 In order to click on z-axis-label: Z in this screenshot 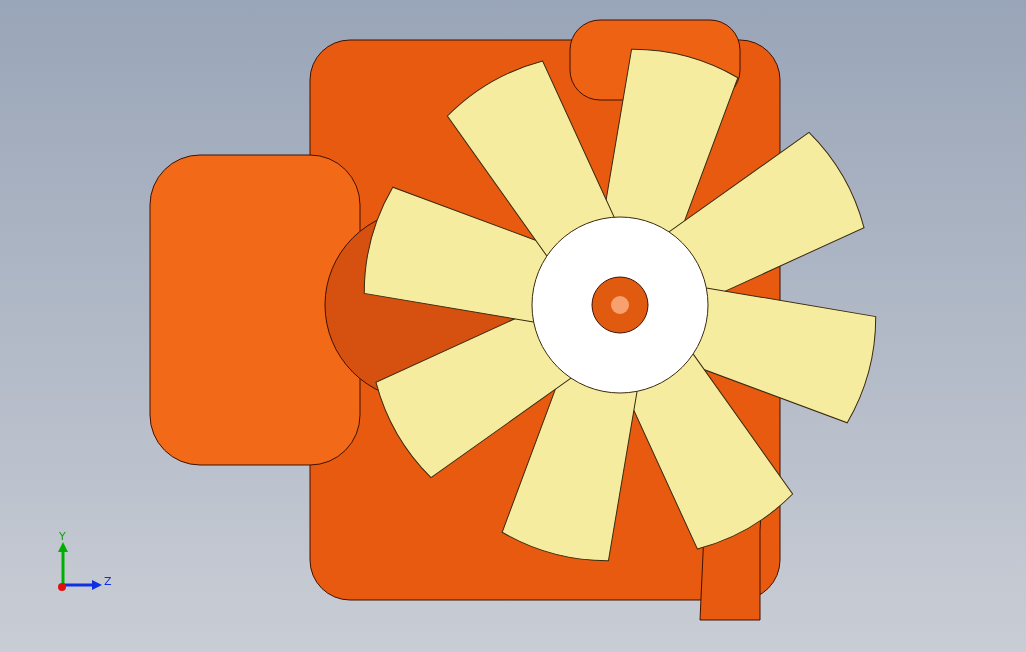, I will do `click(108, 581)`.